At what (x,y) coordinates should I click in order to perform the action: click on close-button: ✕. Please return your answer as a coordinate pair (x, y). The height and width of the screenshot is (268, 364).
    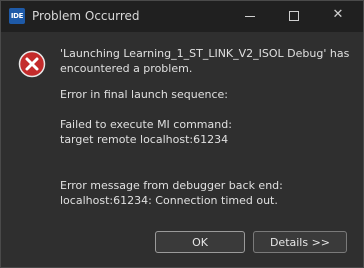
    Looking at the image, I should click on (338, 16).